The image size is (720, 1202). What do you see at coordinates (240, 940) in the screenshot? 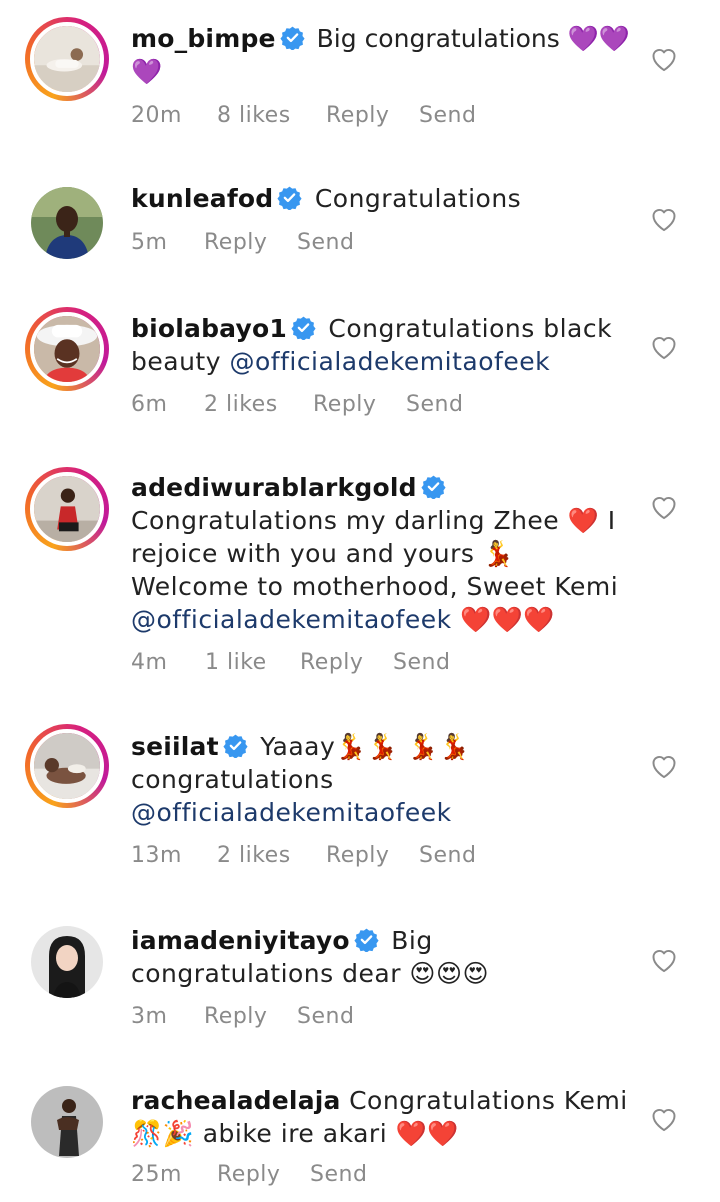
I see `comment-username: iamadeniyitayo` at bounding box center [240, 940].